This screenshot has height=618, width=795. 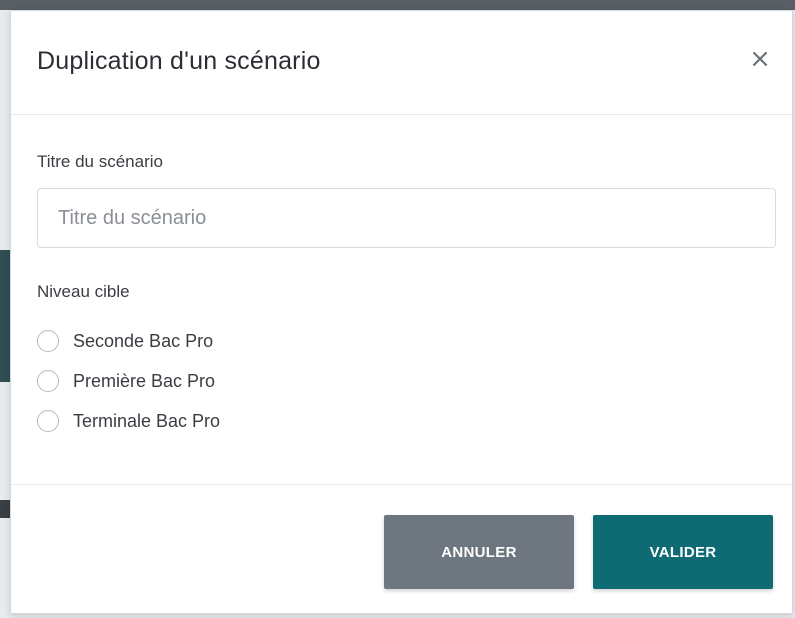 I want to click on radio-label: Terminale Bac Pro, so click(x=147, y=420).